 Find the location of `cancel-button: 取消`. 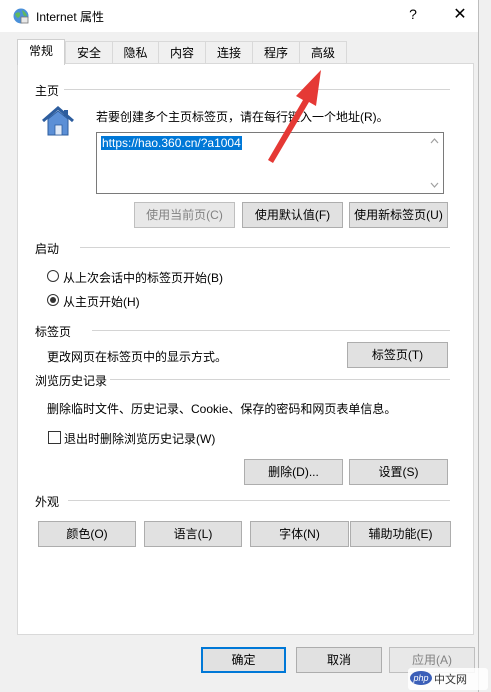

cancel-button: 取消 is located at coordinates (339, 660).